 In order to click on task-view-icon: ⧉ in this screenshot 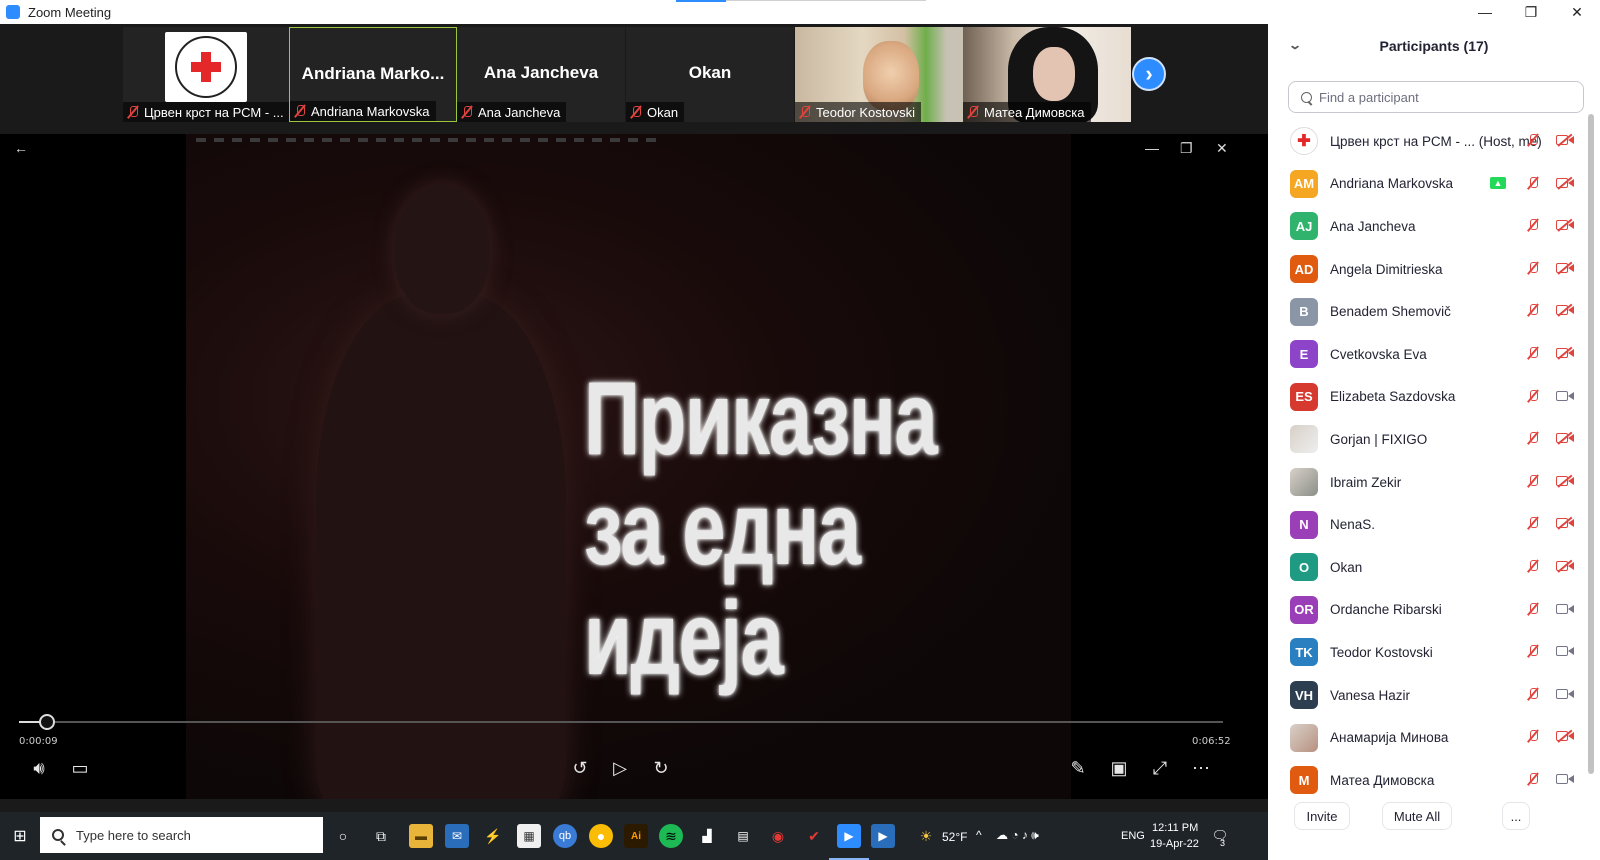, I will do `click(381, 836)`.